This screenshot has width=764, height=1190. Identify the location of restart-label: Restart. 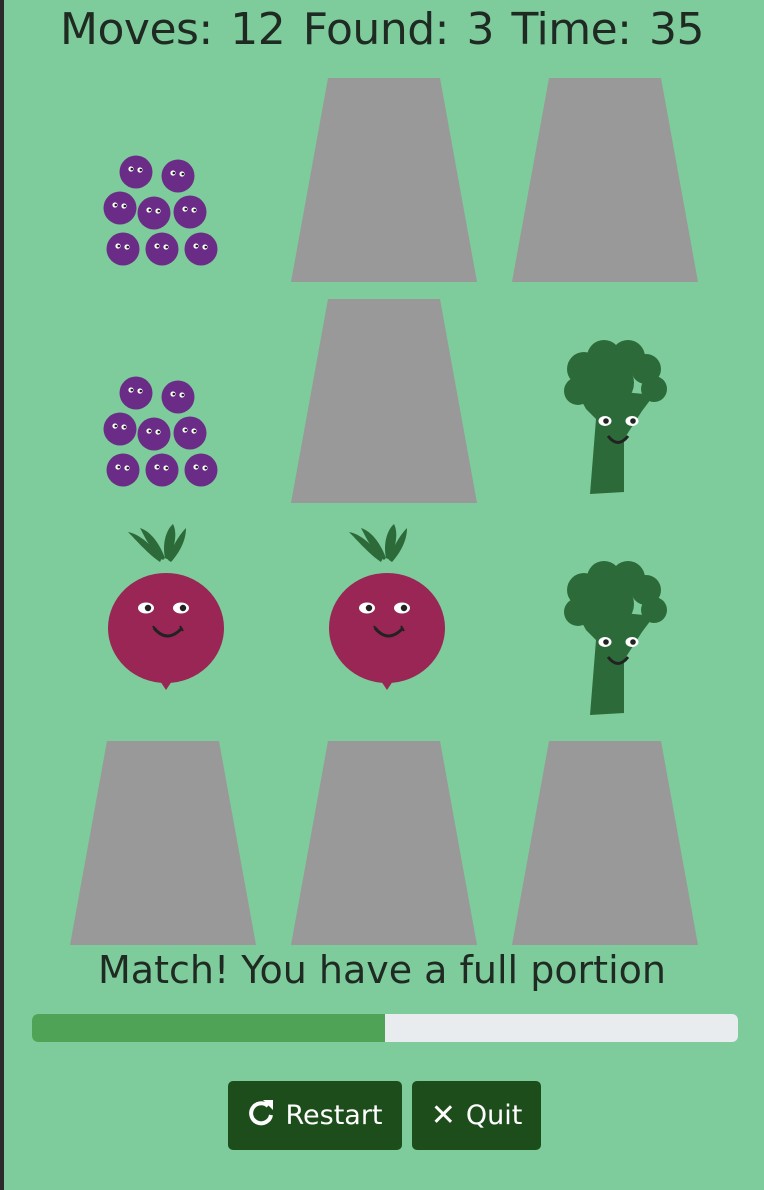
(334, 1115).